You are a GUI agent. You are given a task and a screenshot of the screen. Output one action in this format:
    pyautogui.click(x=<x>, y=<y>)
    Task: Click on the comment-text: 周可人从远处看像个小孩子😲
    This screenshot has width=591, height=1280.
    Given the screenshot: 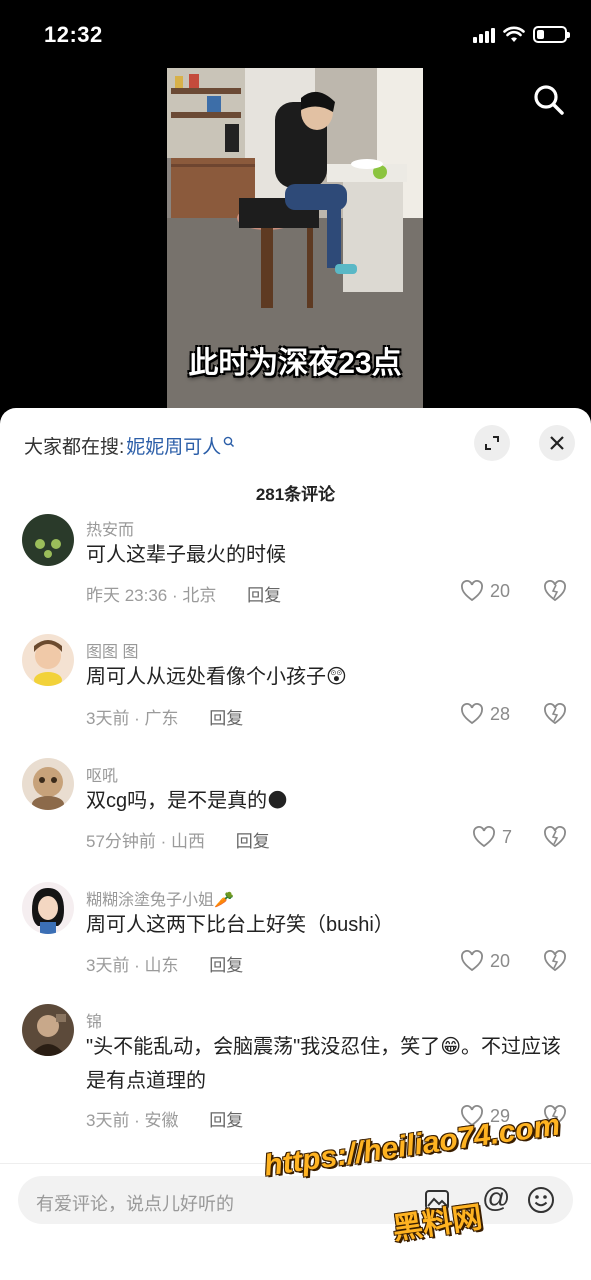 What is the action you would take?
    pyautogui.click(x=216, y=677)
    